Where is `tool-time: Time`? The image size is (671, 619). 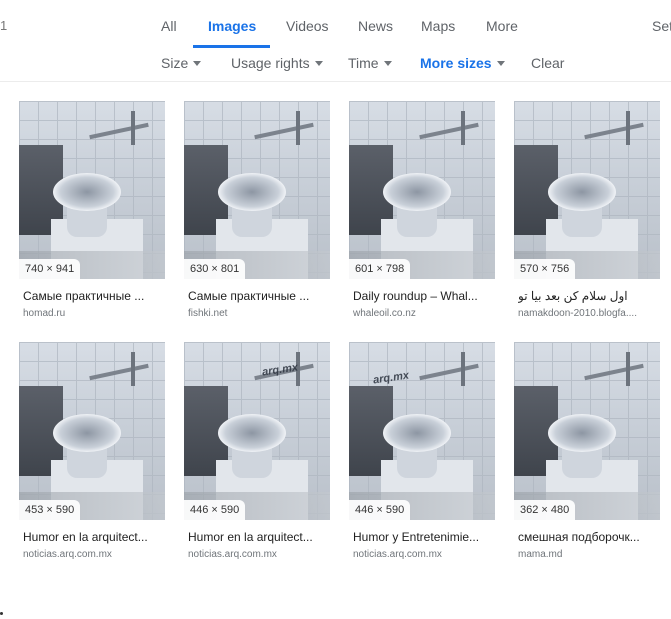 tool-time: Time is located at coordinates (370, 63).